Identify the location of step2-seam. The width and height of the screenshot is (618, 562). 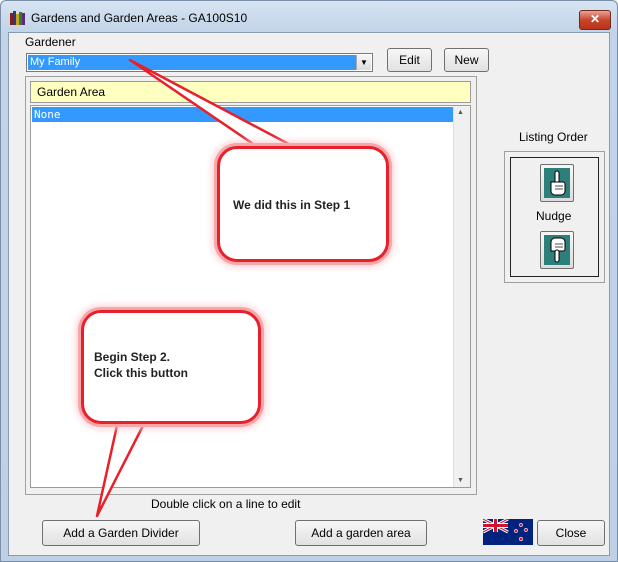
(135, 408).